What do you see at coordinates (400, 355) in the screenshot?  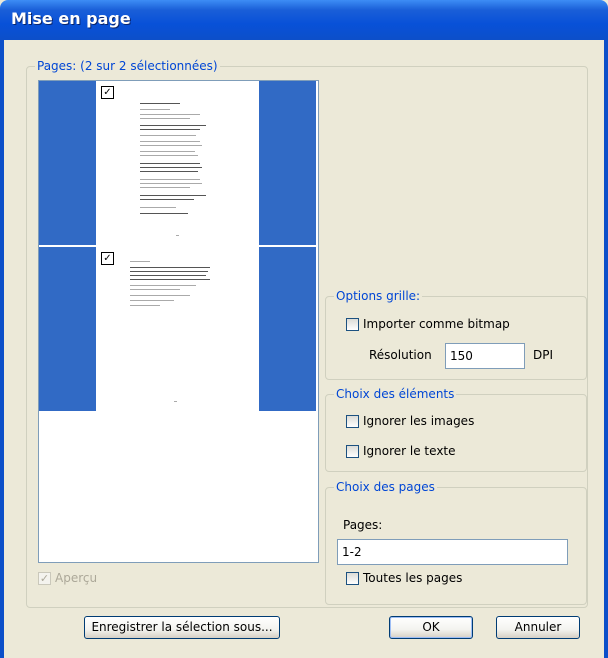 I see `resolution-label: Résolution` at bounding box center [400, 355].